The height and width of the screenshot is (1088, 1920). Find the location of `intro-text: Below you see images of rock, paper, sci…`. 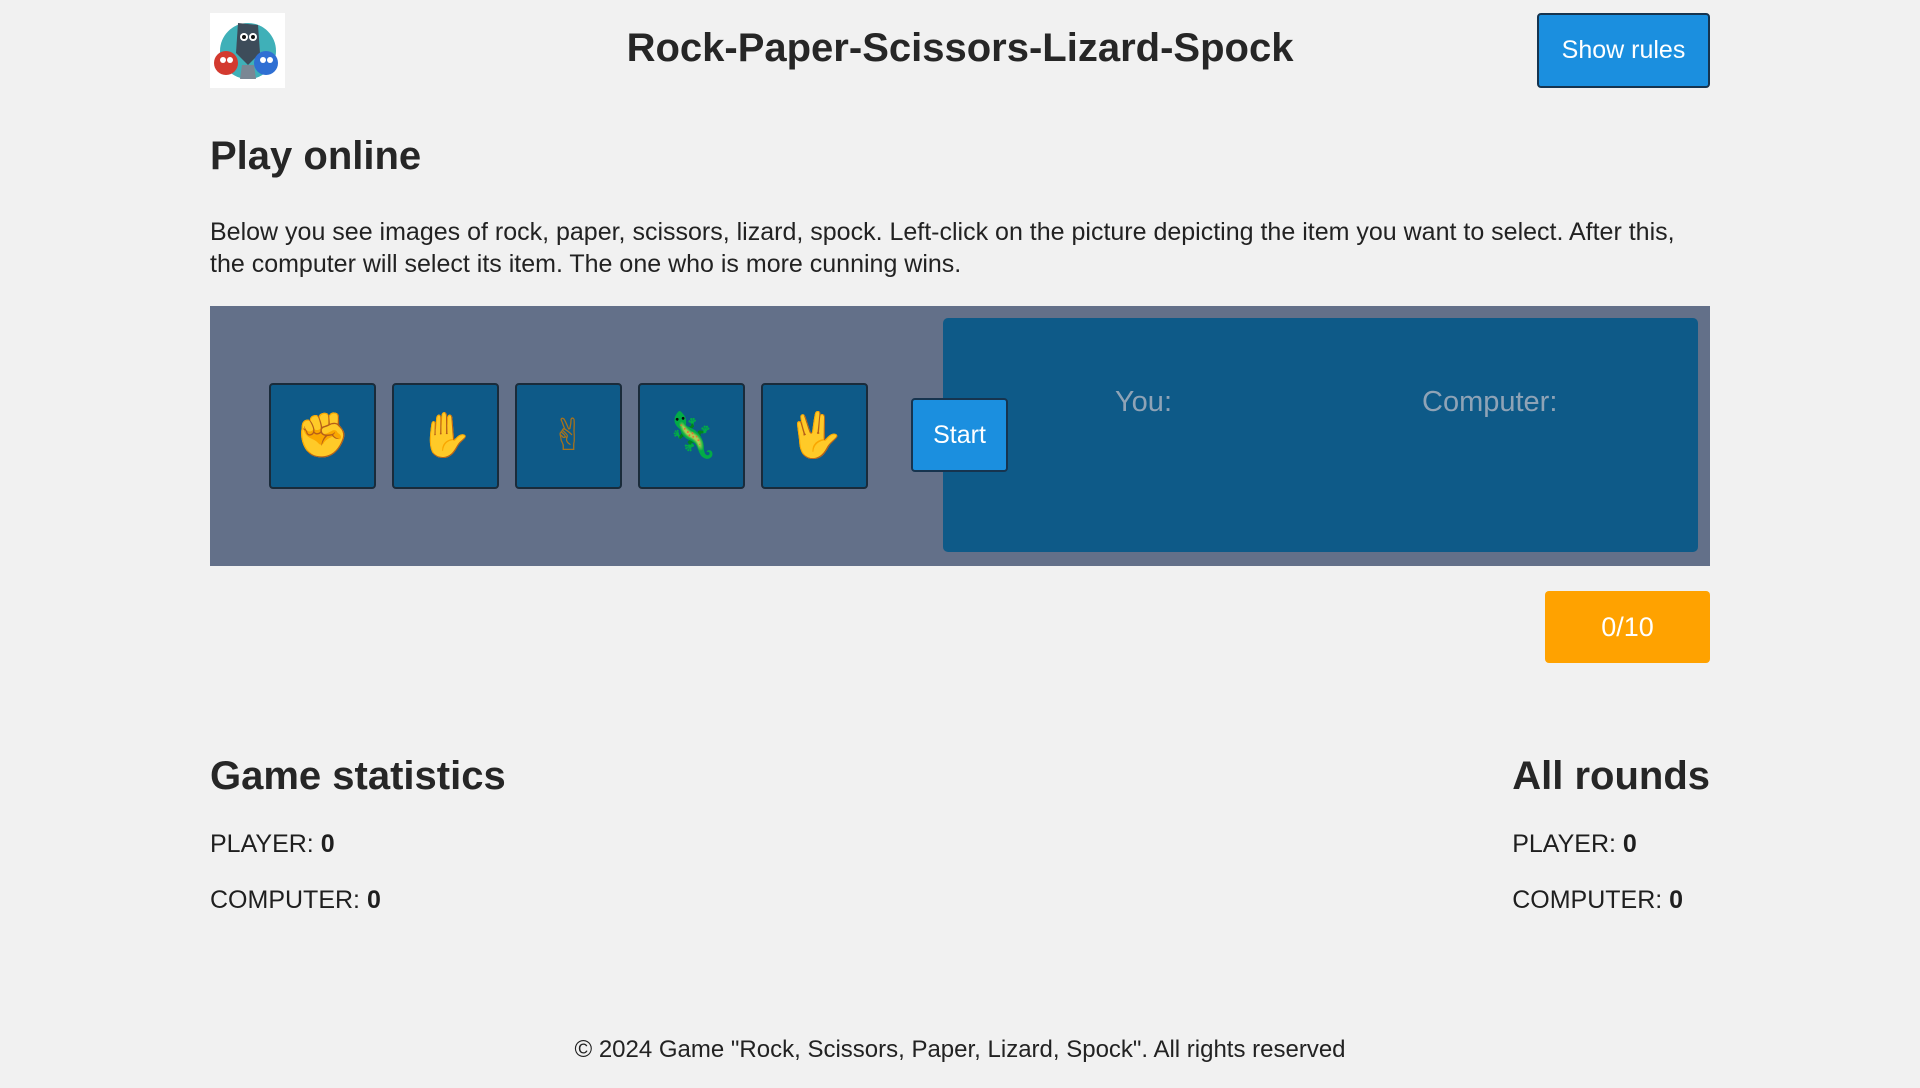

intro-text: Below you see images of rock, paper, sci… is located at coordinates (942, 248).